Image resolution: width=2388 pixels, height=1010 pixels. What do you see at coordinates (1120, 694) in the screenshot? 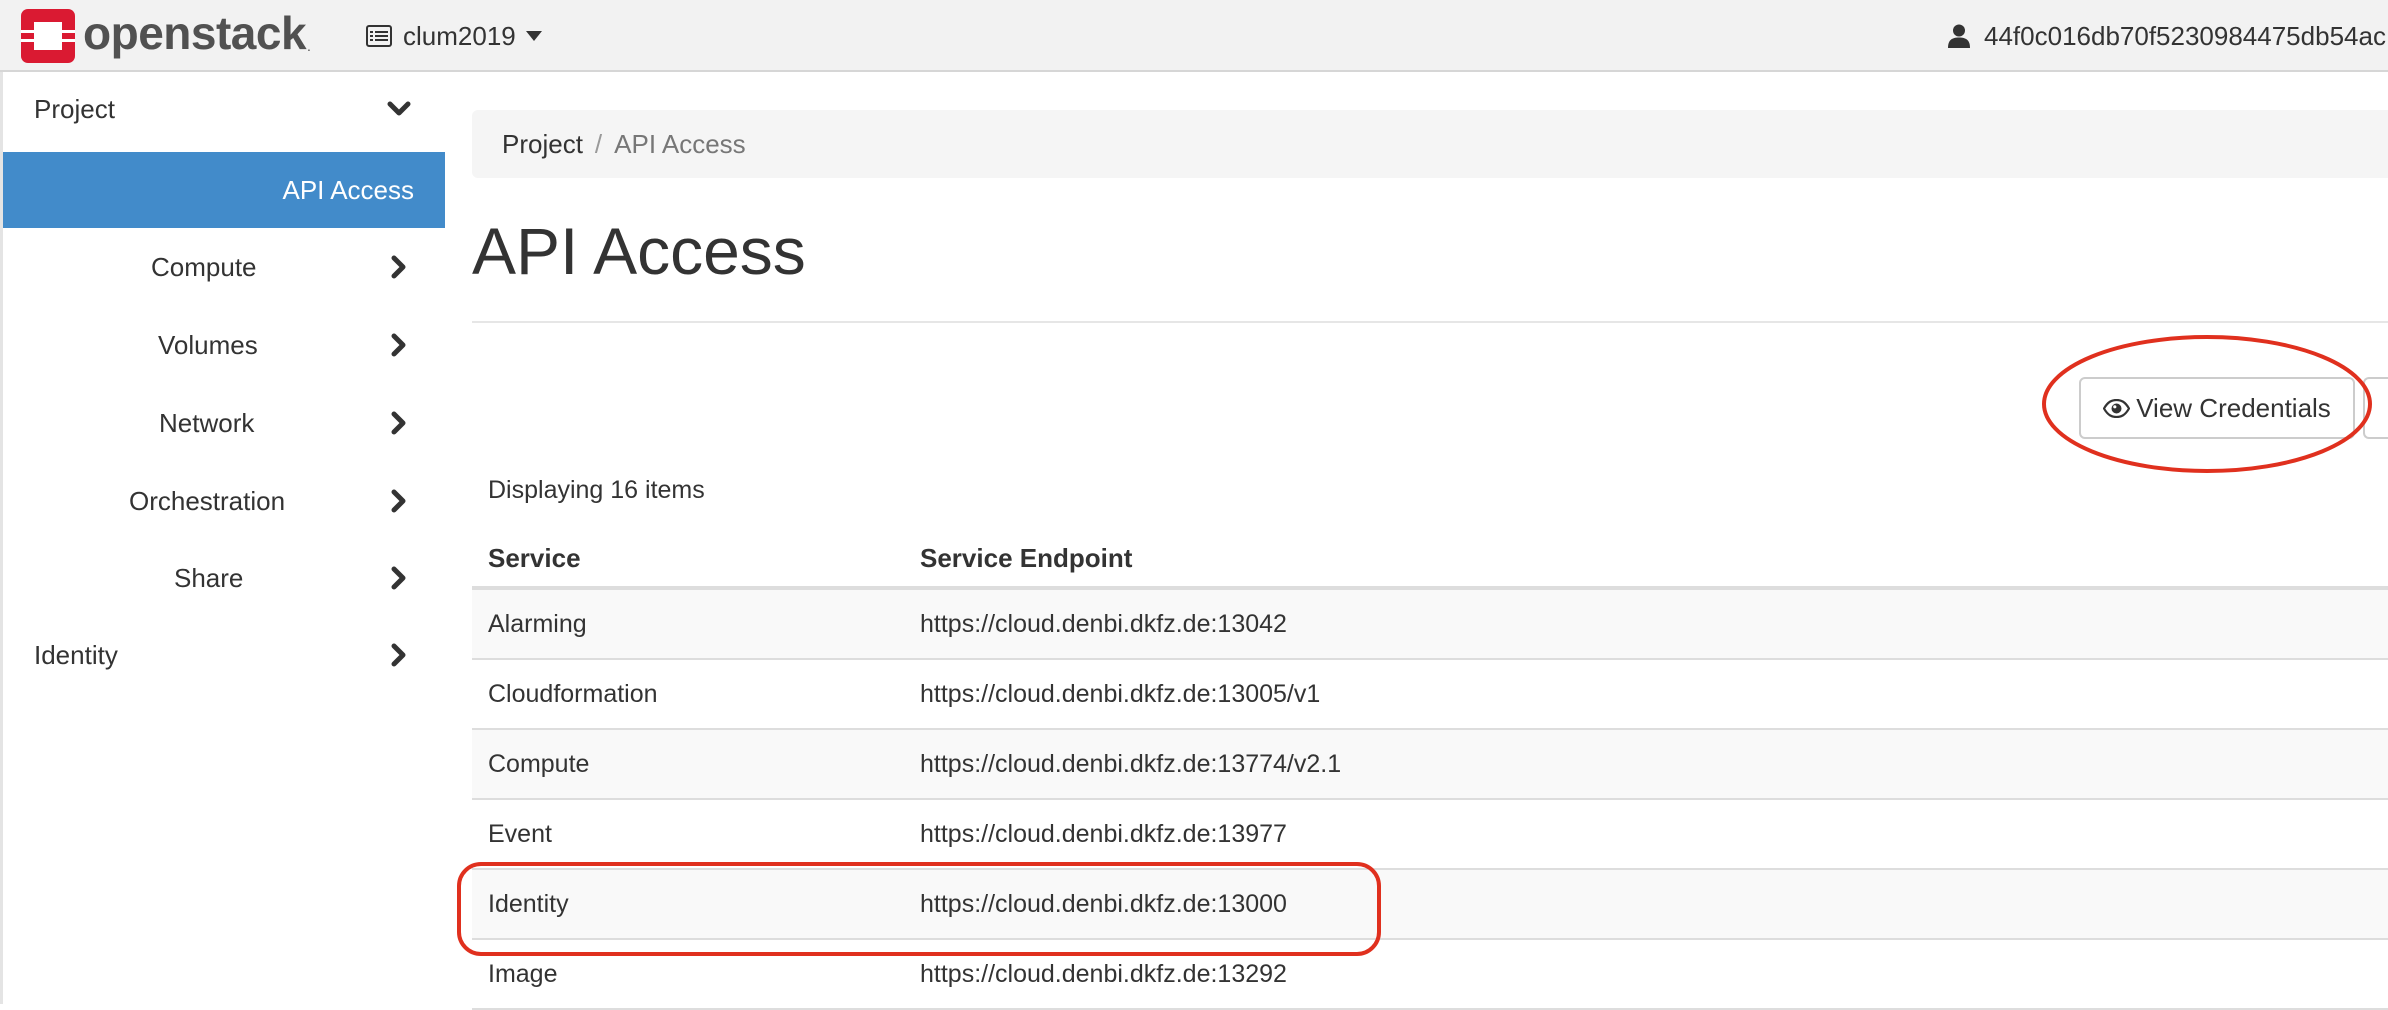
I see `cell-endpoint: https://cloud.denbi.dkfz.de:13005/v1` at bounding box center [1120, 694].